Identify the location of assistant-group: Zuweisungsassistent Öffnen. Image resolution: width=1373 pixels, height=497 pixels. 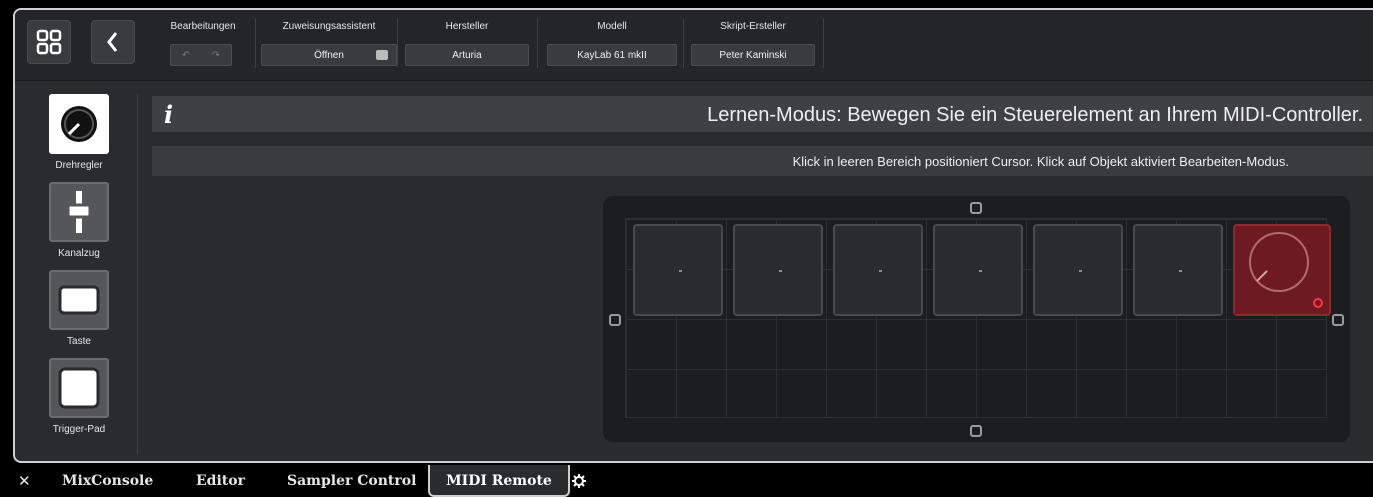
(329, 43).